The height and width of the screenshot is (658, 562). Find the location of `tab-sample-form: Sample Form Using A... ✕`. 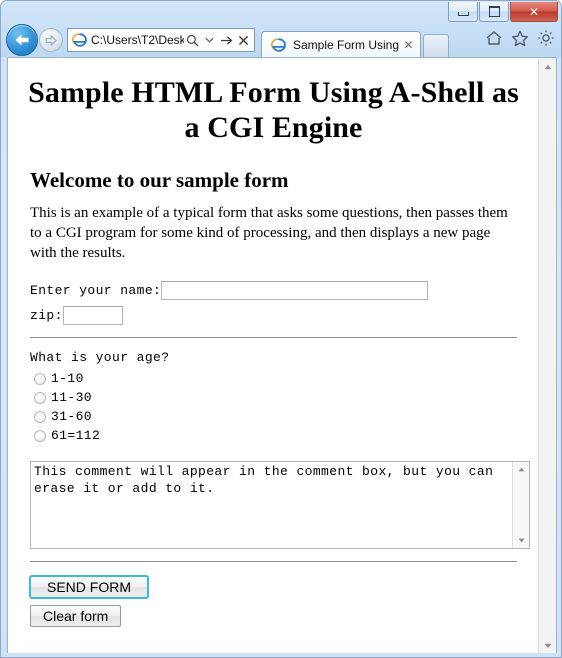

tab-sample-form: Sample Form Using A... ✕ is located at coordinates (341, 44).